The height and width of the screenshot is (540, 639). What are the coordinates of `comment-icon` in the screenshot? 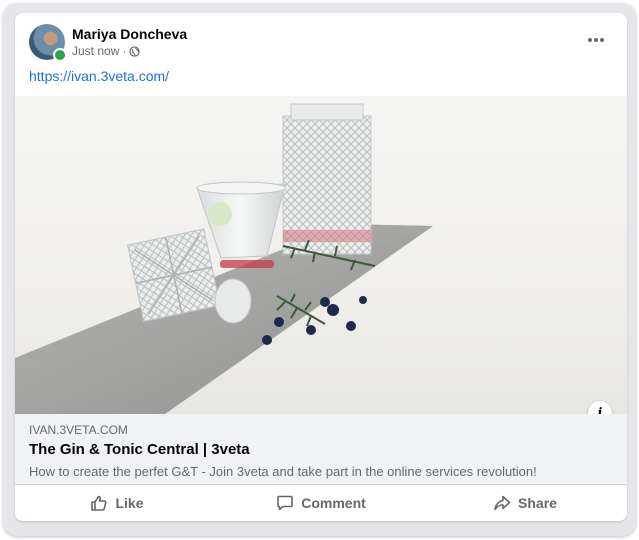 It's located at (285, 503).